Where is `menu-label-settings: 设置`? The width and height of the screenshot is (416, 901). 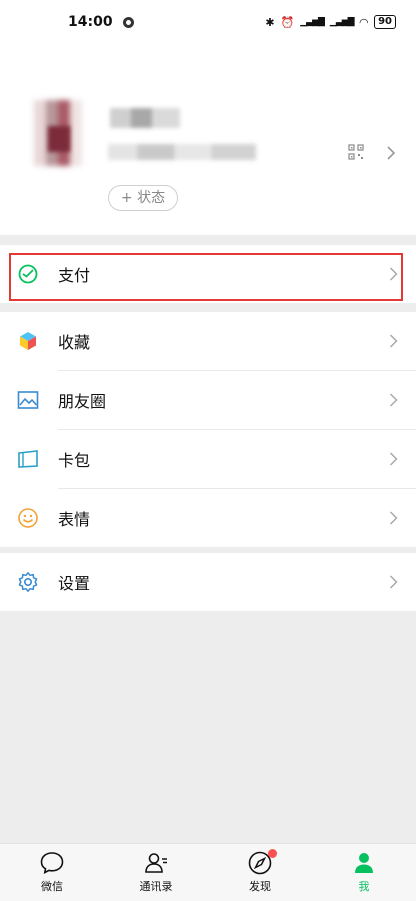 menu-label-settings: 设置 is located at coordinates (74, 583).